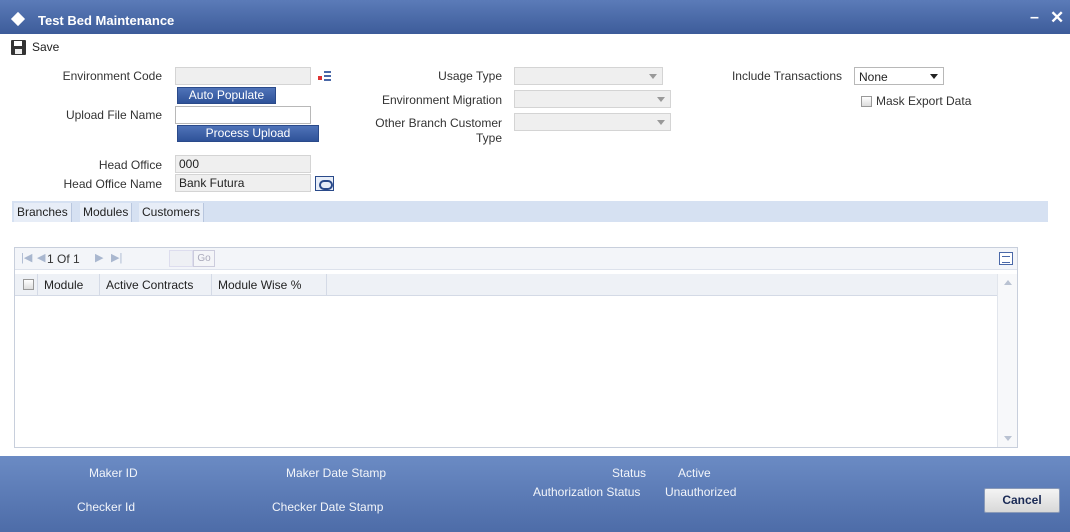  Describe the element at coordinates (336, 473) in the screenshot. I see `maker-date-stamp-label: Maker Date Stamp` at that location.